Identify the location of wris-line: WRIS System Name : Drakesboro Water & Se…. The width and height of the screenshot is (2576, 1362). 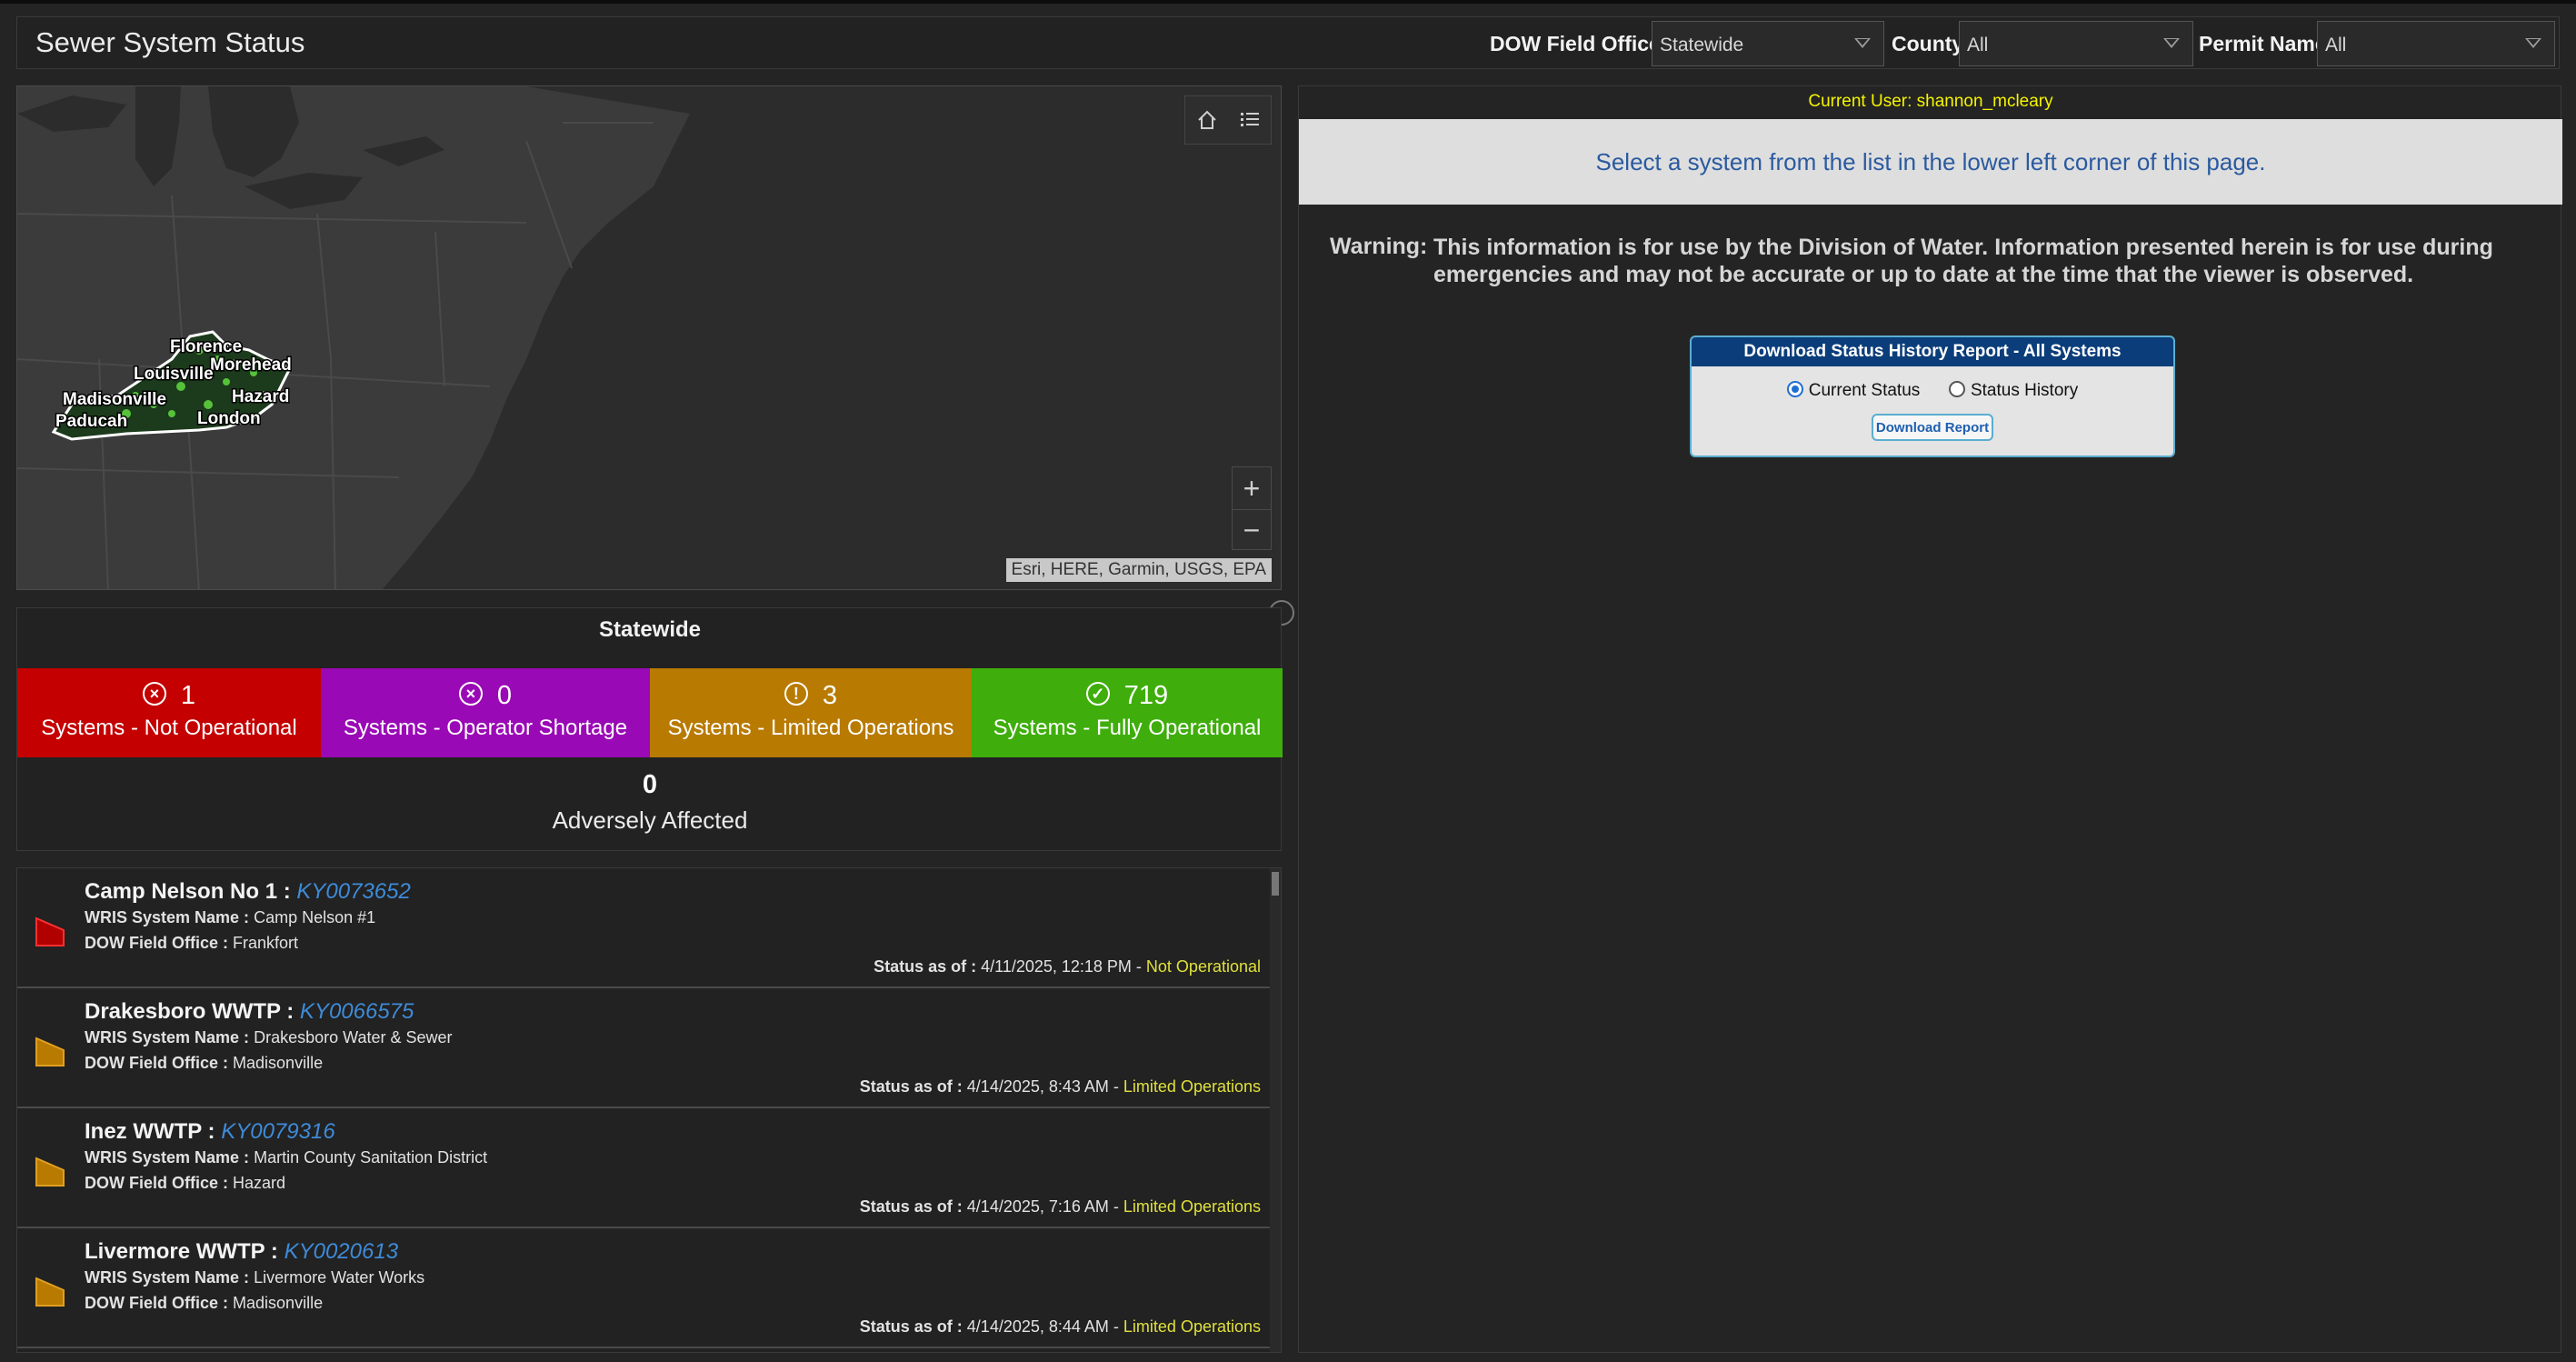
(269, 1037).